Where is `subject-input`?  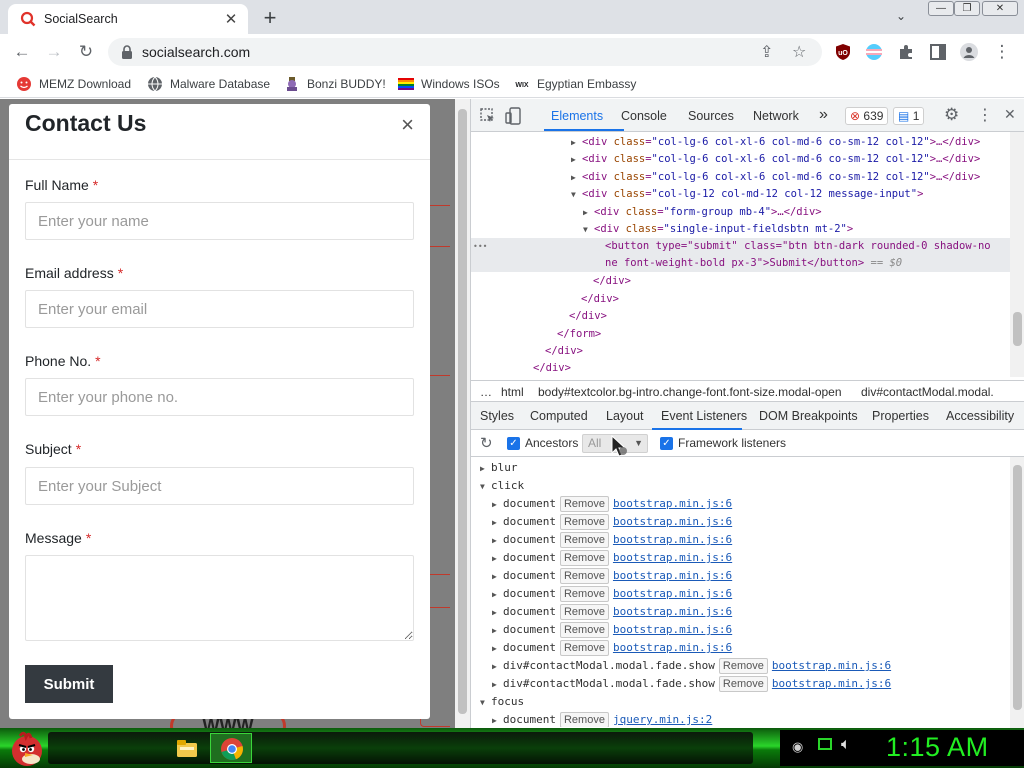
subject-input is located at coordinates (219, 486).